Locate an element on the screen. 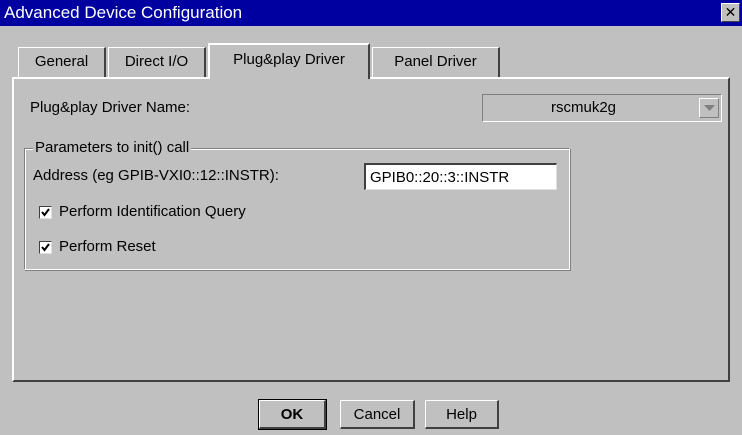 This screenshot has width=742, height=435. window-title: Advanced Device Configuration is located at coordinates (123, 12).